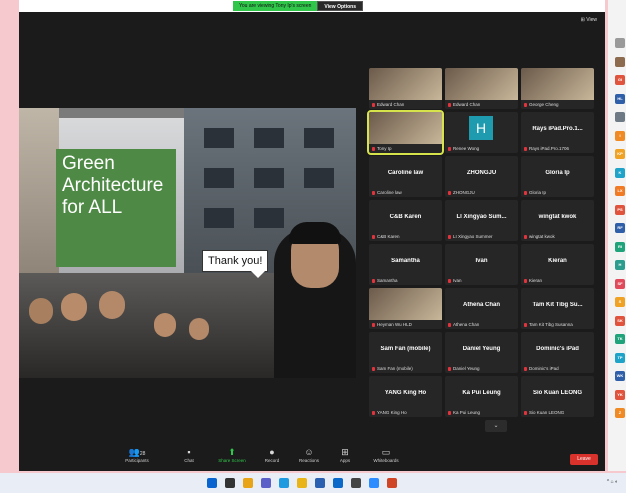  I want to click on participant-caption: Sio Kuan LEONG, so click(544, 412).